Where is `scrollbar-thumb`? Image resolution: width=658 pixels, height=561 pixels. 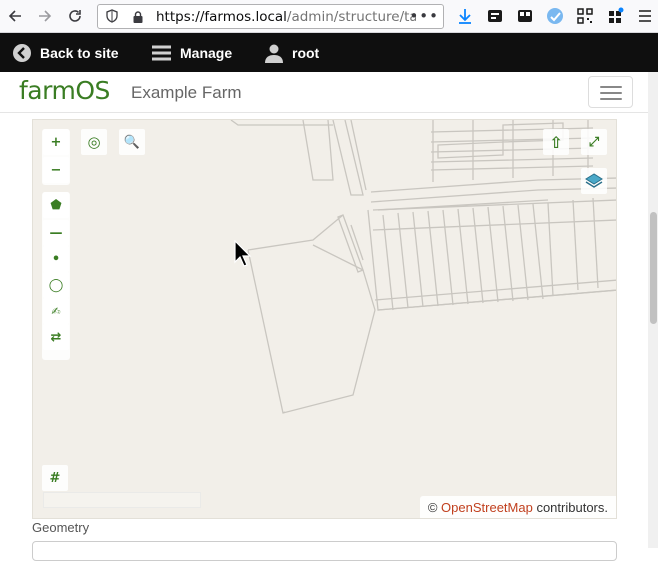 scrollbar-thumb is located at coordinates (653, 268).